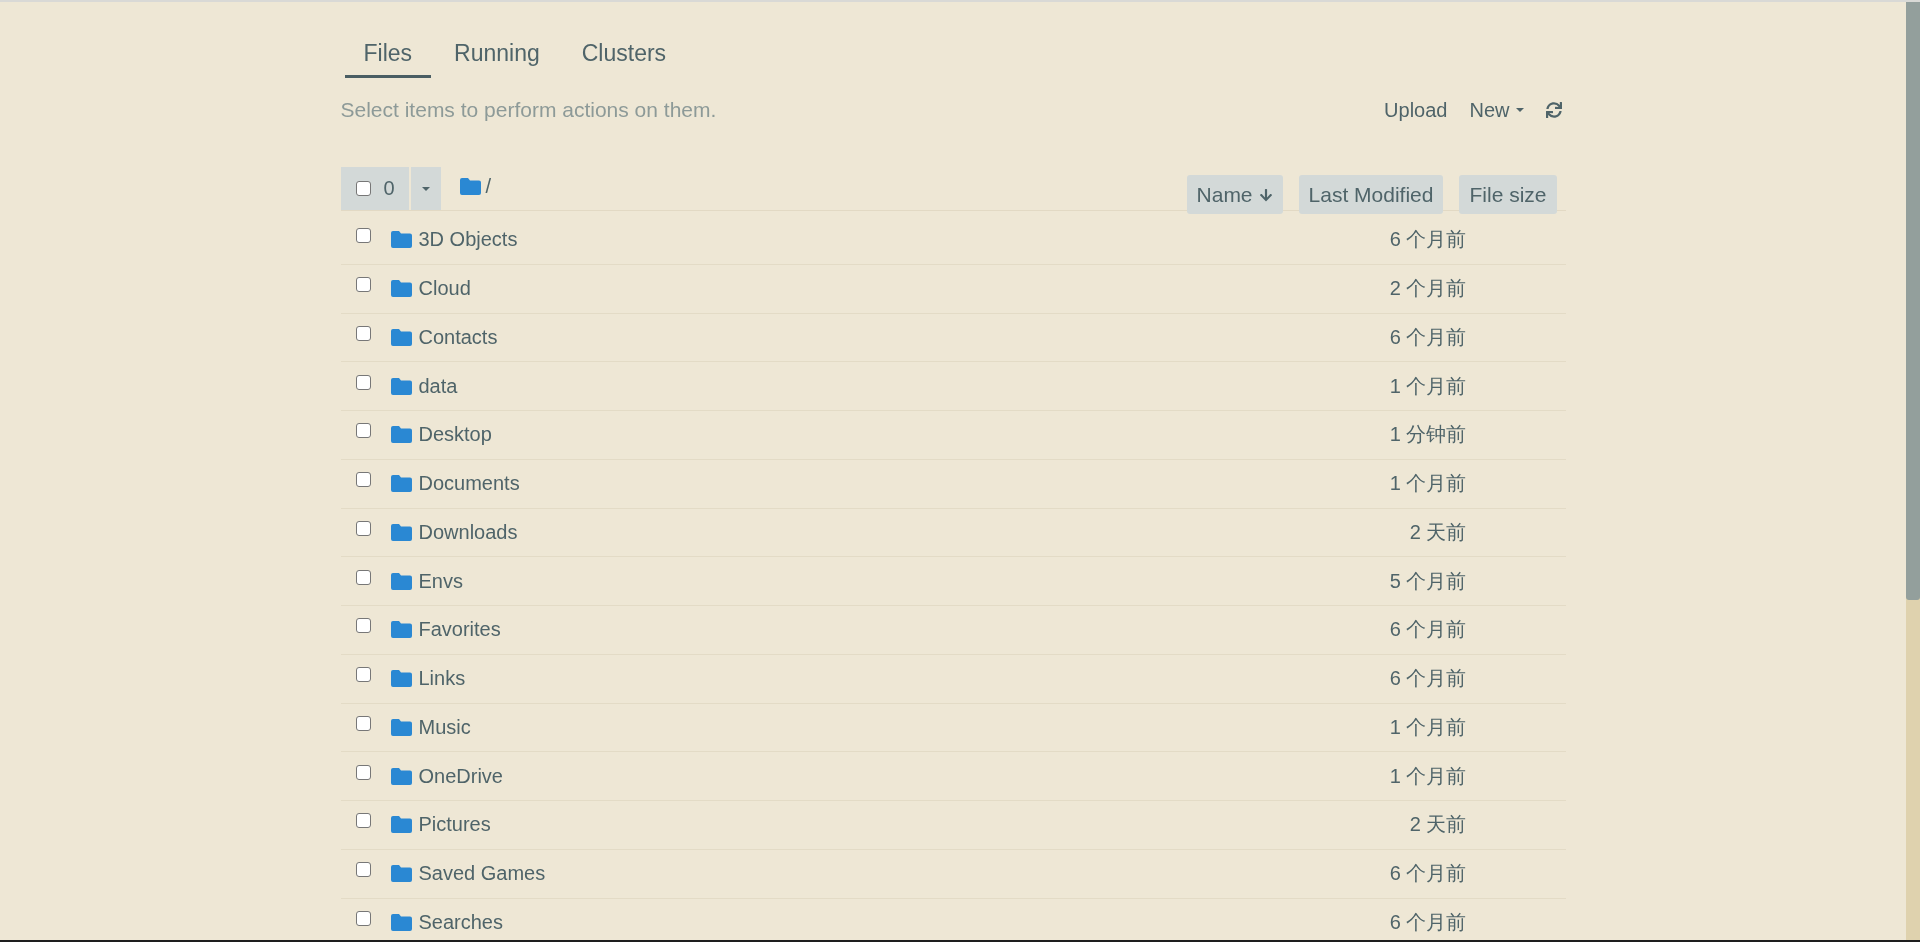 The image size is (1920, 942). I want to click on folder-link: OneDrive, so click(460, 776).